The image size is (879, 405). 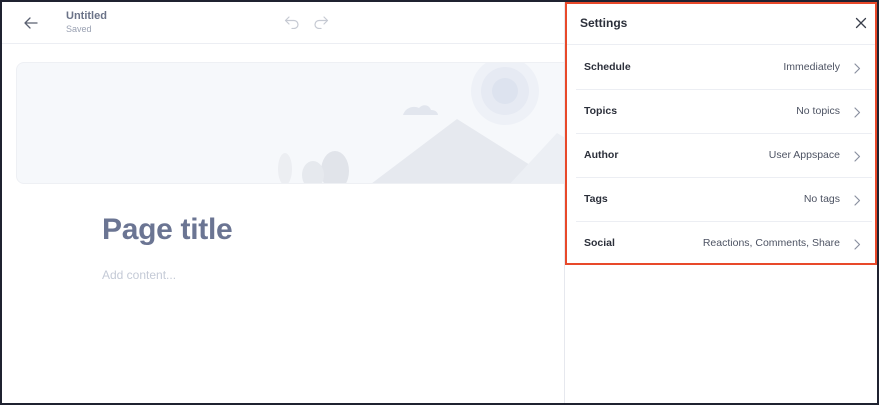 What do you see at coordinates (596, 199) in the screenshot?
I see `row-label: Tags` at bounding box center [596, 199].